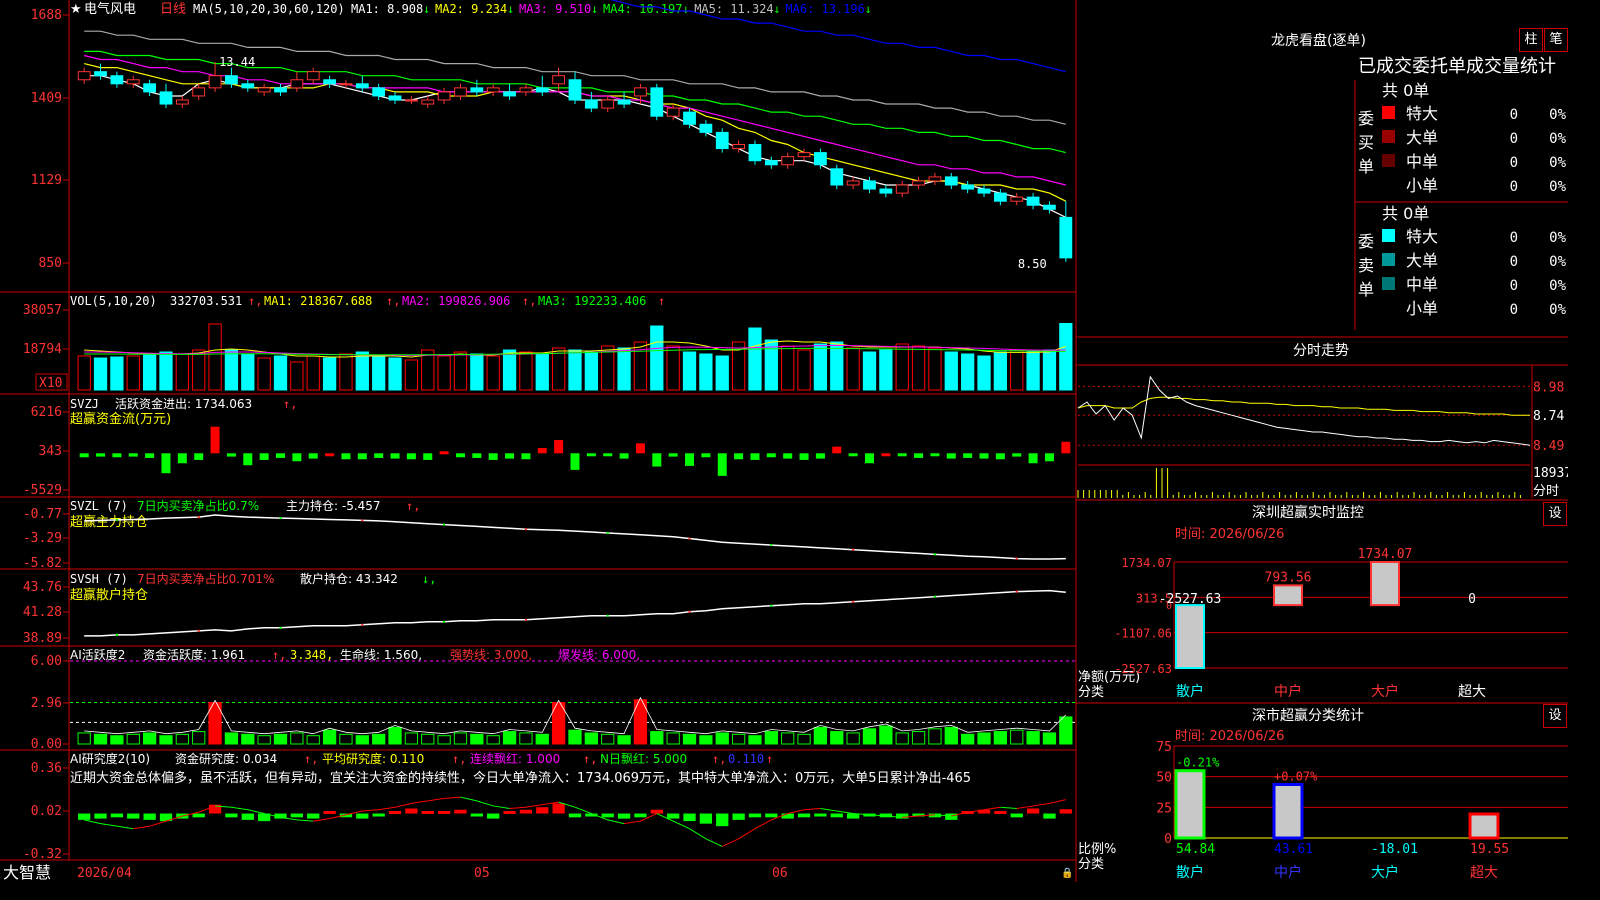 This screenshot has height=900, width=1600. I want to click on classify-settings-button: 设, so click(1555, 716).